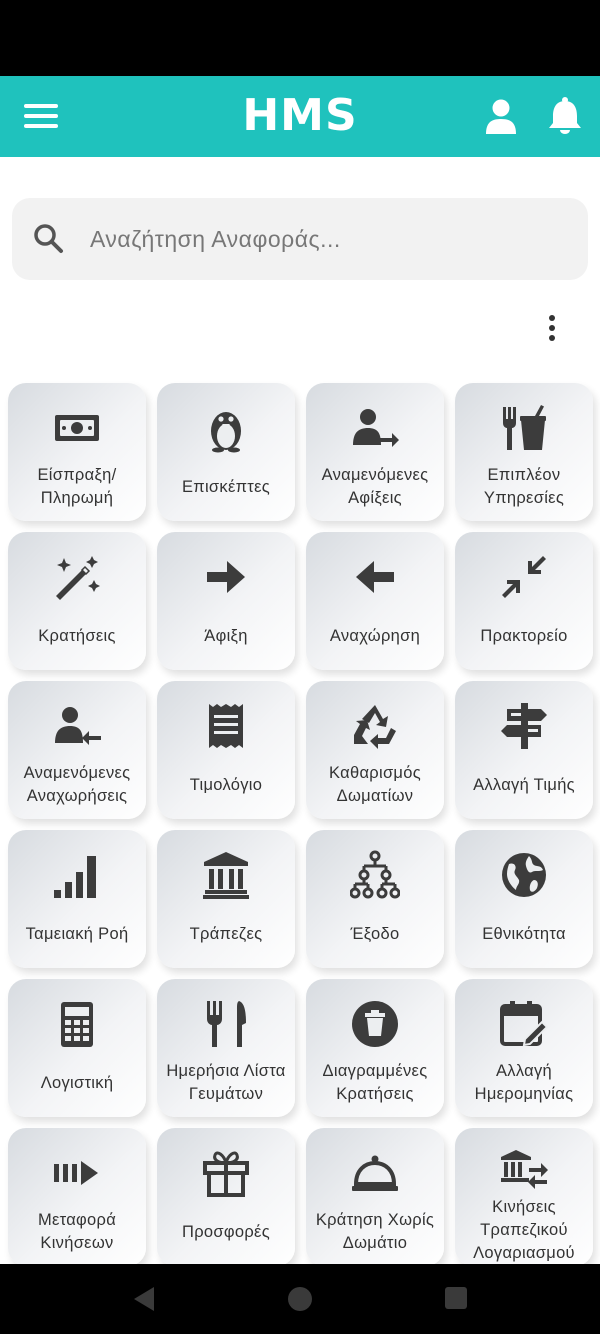  Describe the element at coordinates (226, 1082) in the screenshot. I see `tile-label: Ημερήσια Λίστα Γευμάτων` at that location.